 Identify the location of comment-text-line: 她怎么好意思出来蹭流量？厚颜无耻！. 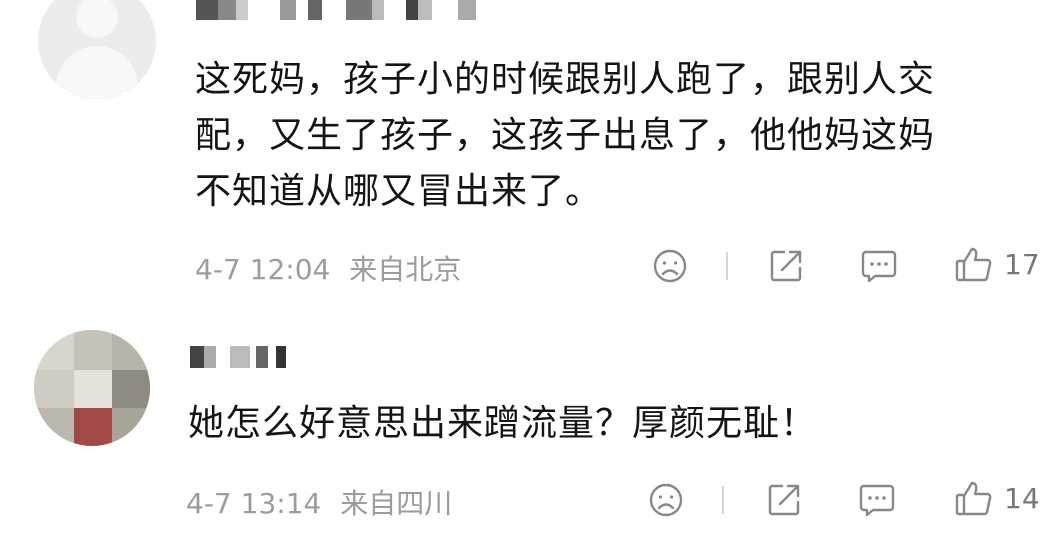
(503, 423).